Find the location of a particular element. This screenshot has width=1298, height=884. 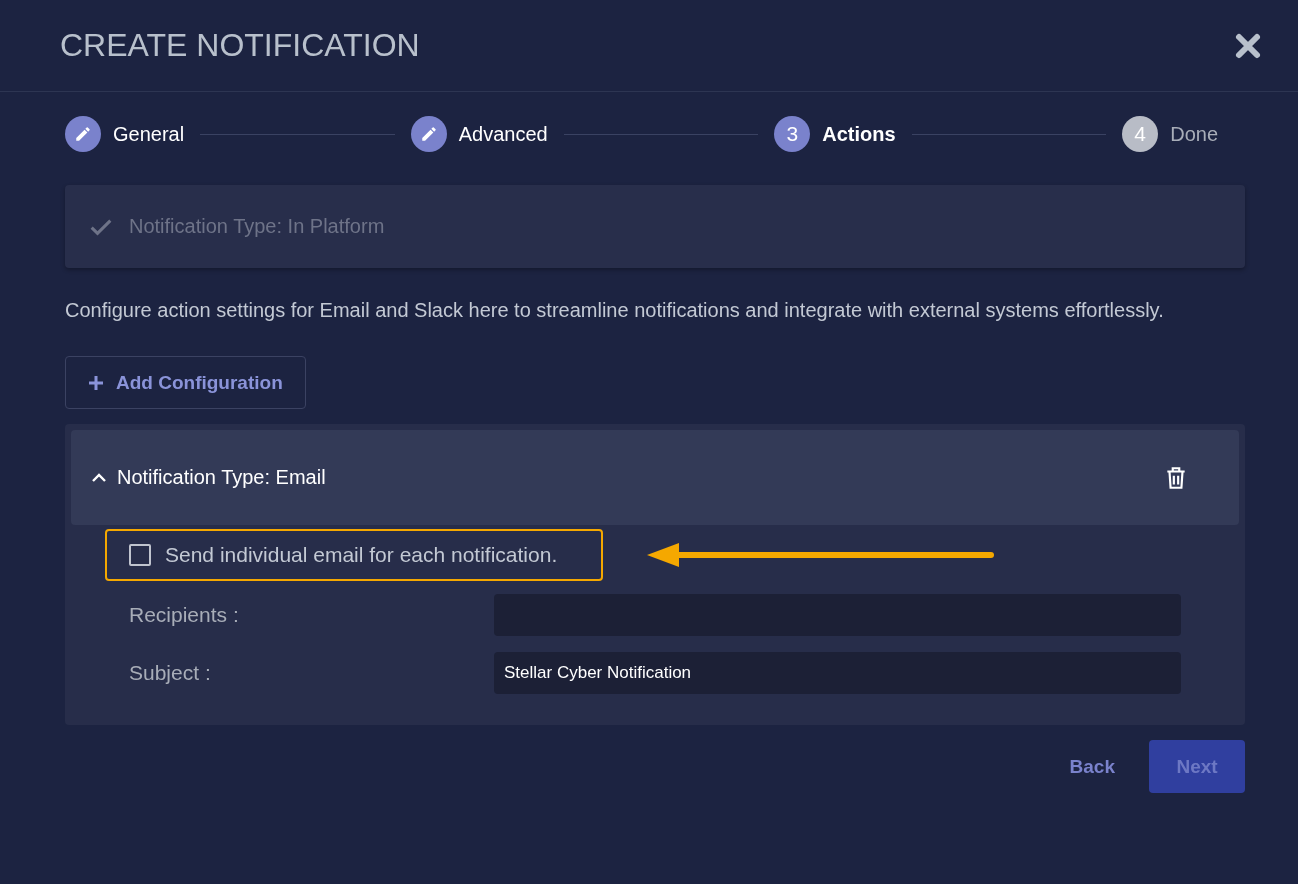

back-button: Back is located at coordinates (1092, 766).